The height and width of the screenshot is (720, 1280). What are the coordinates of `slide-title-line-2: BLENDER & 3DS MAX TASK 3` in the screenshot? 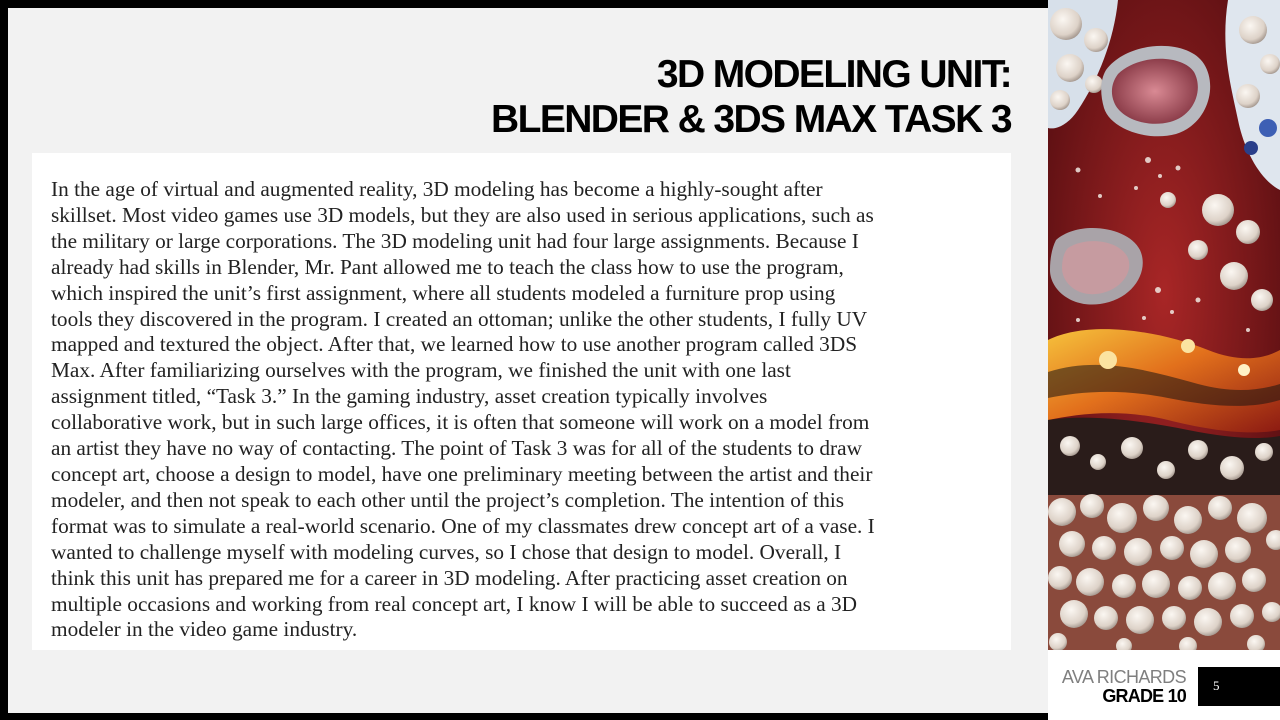 It's located at (752, 119).